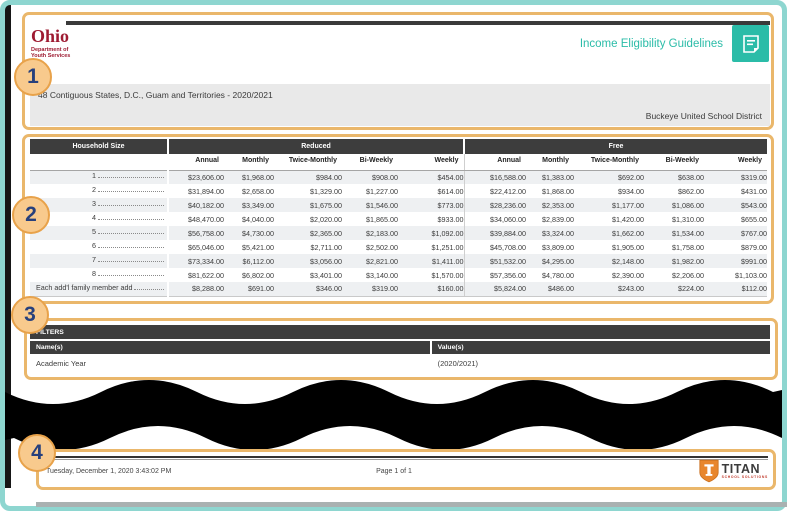 The image size is (787, 511). What do you see at coordinates (431, 261) in the screenshot?
I see `amount-cell: $1,411.00` at bounding box center [431, 261].